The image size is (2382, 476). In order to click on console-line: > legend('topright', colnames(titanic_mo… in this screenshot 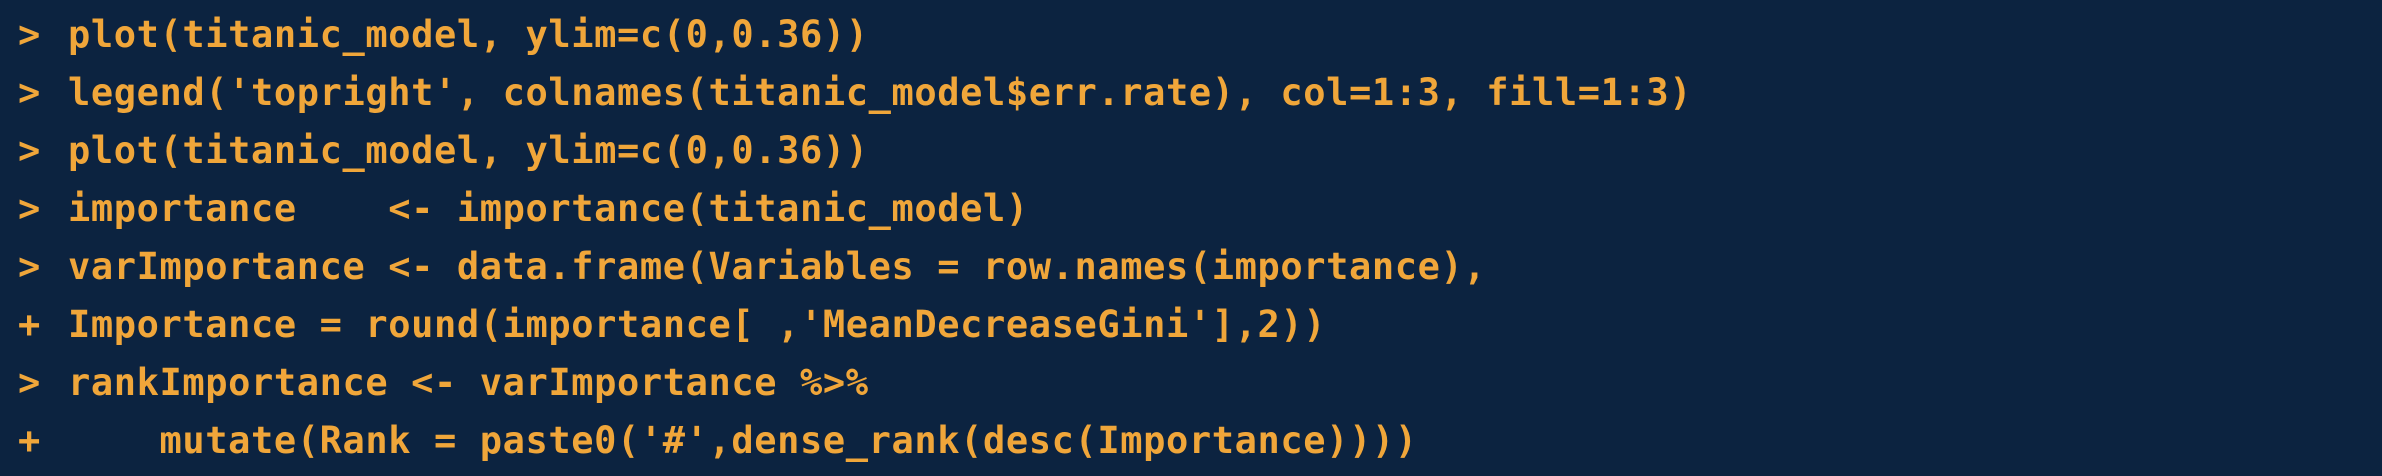, I will do `click(1191, 93)`.